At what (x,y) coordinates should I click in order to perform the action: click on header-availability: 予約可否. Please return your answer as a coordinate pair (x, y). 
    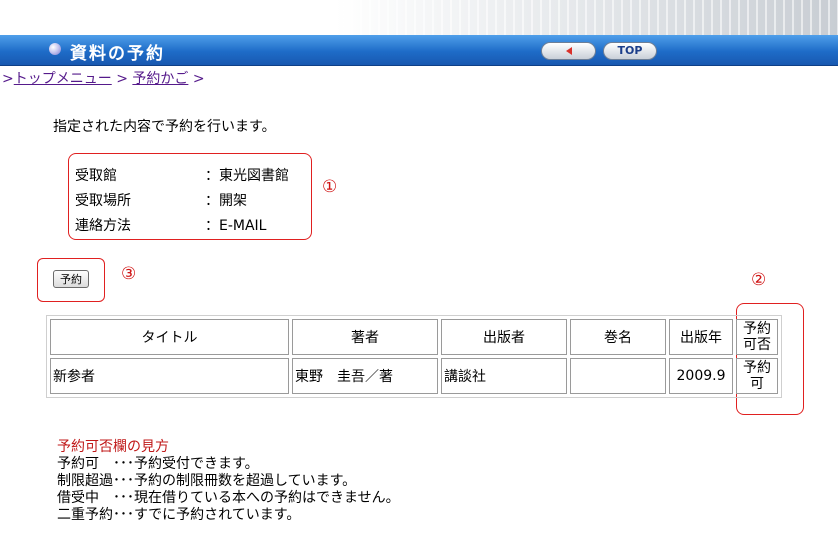
    Looking at the image, I should click on (757, 337).